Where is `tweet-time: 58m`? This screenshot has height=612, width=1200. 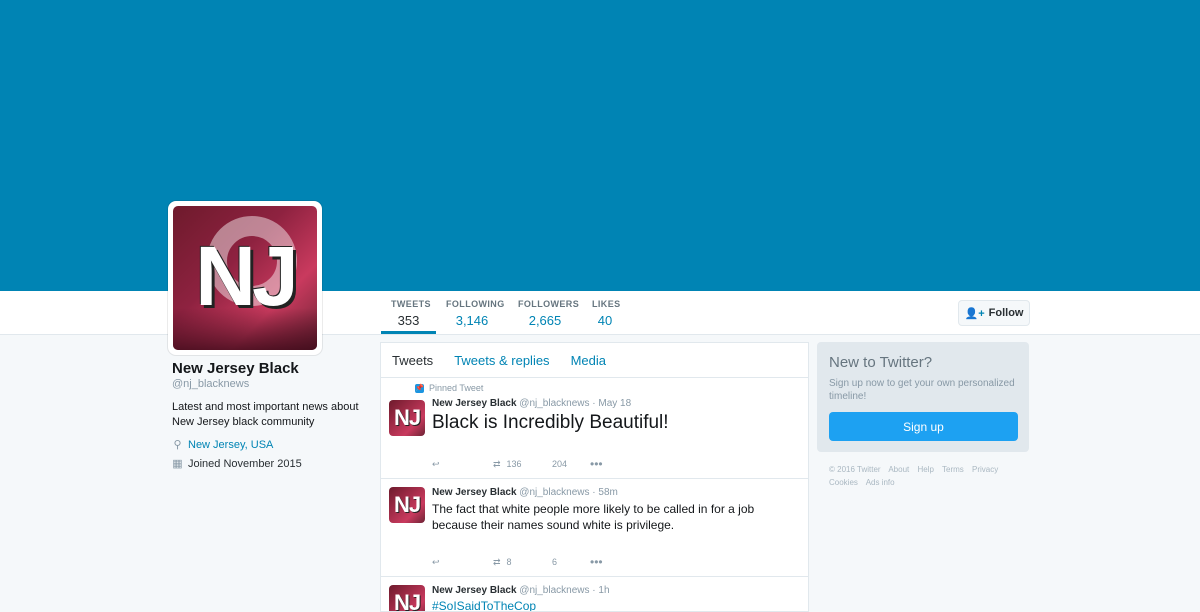 tweet-time: 58m is located at coordinates (607, 492).